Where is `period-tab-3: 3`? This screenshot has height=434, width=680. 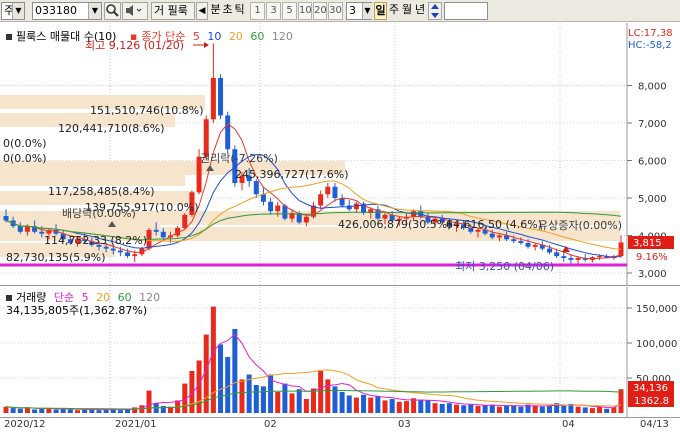
period-tab-3: 3 is located at coordinates (273, 11).